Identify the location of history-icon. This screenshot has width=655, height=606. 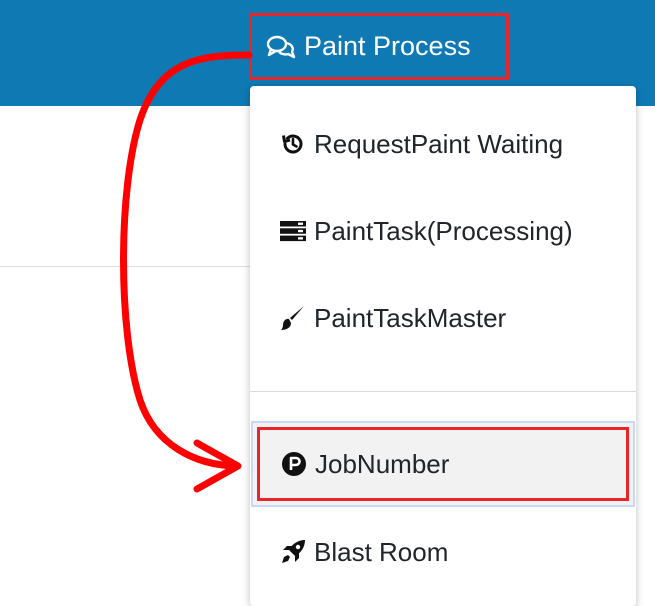
(293, 144).